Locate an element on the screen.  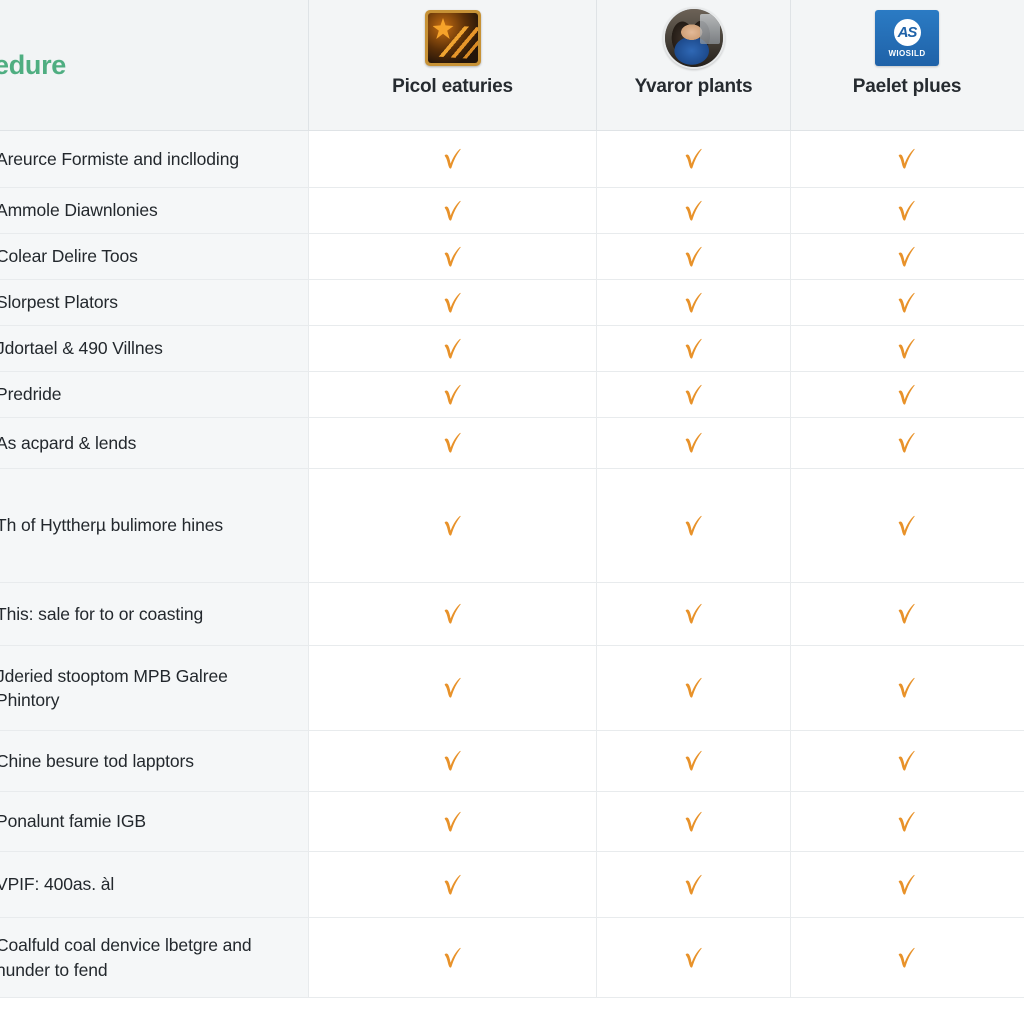
table-row: This: sale for to or coasting is located at coordinates (512, 614).